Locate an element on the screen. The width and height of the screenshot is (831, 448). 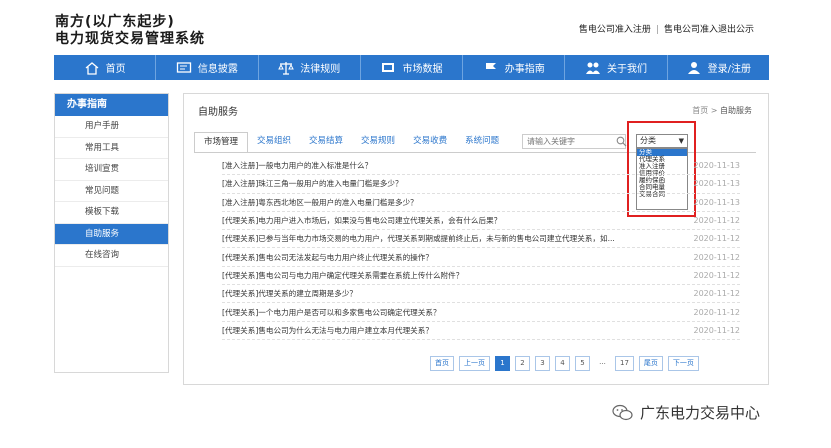
main-navbar: 首页 信息披露 法律规则 市场数据 办事指南 关于我们 登录/注册 is located at coordinates (411, 67).